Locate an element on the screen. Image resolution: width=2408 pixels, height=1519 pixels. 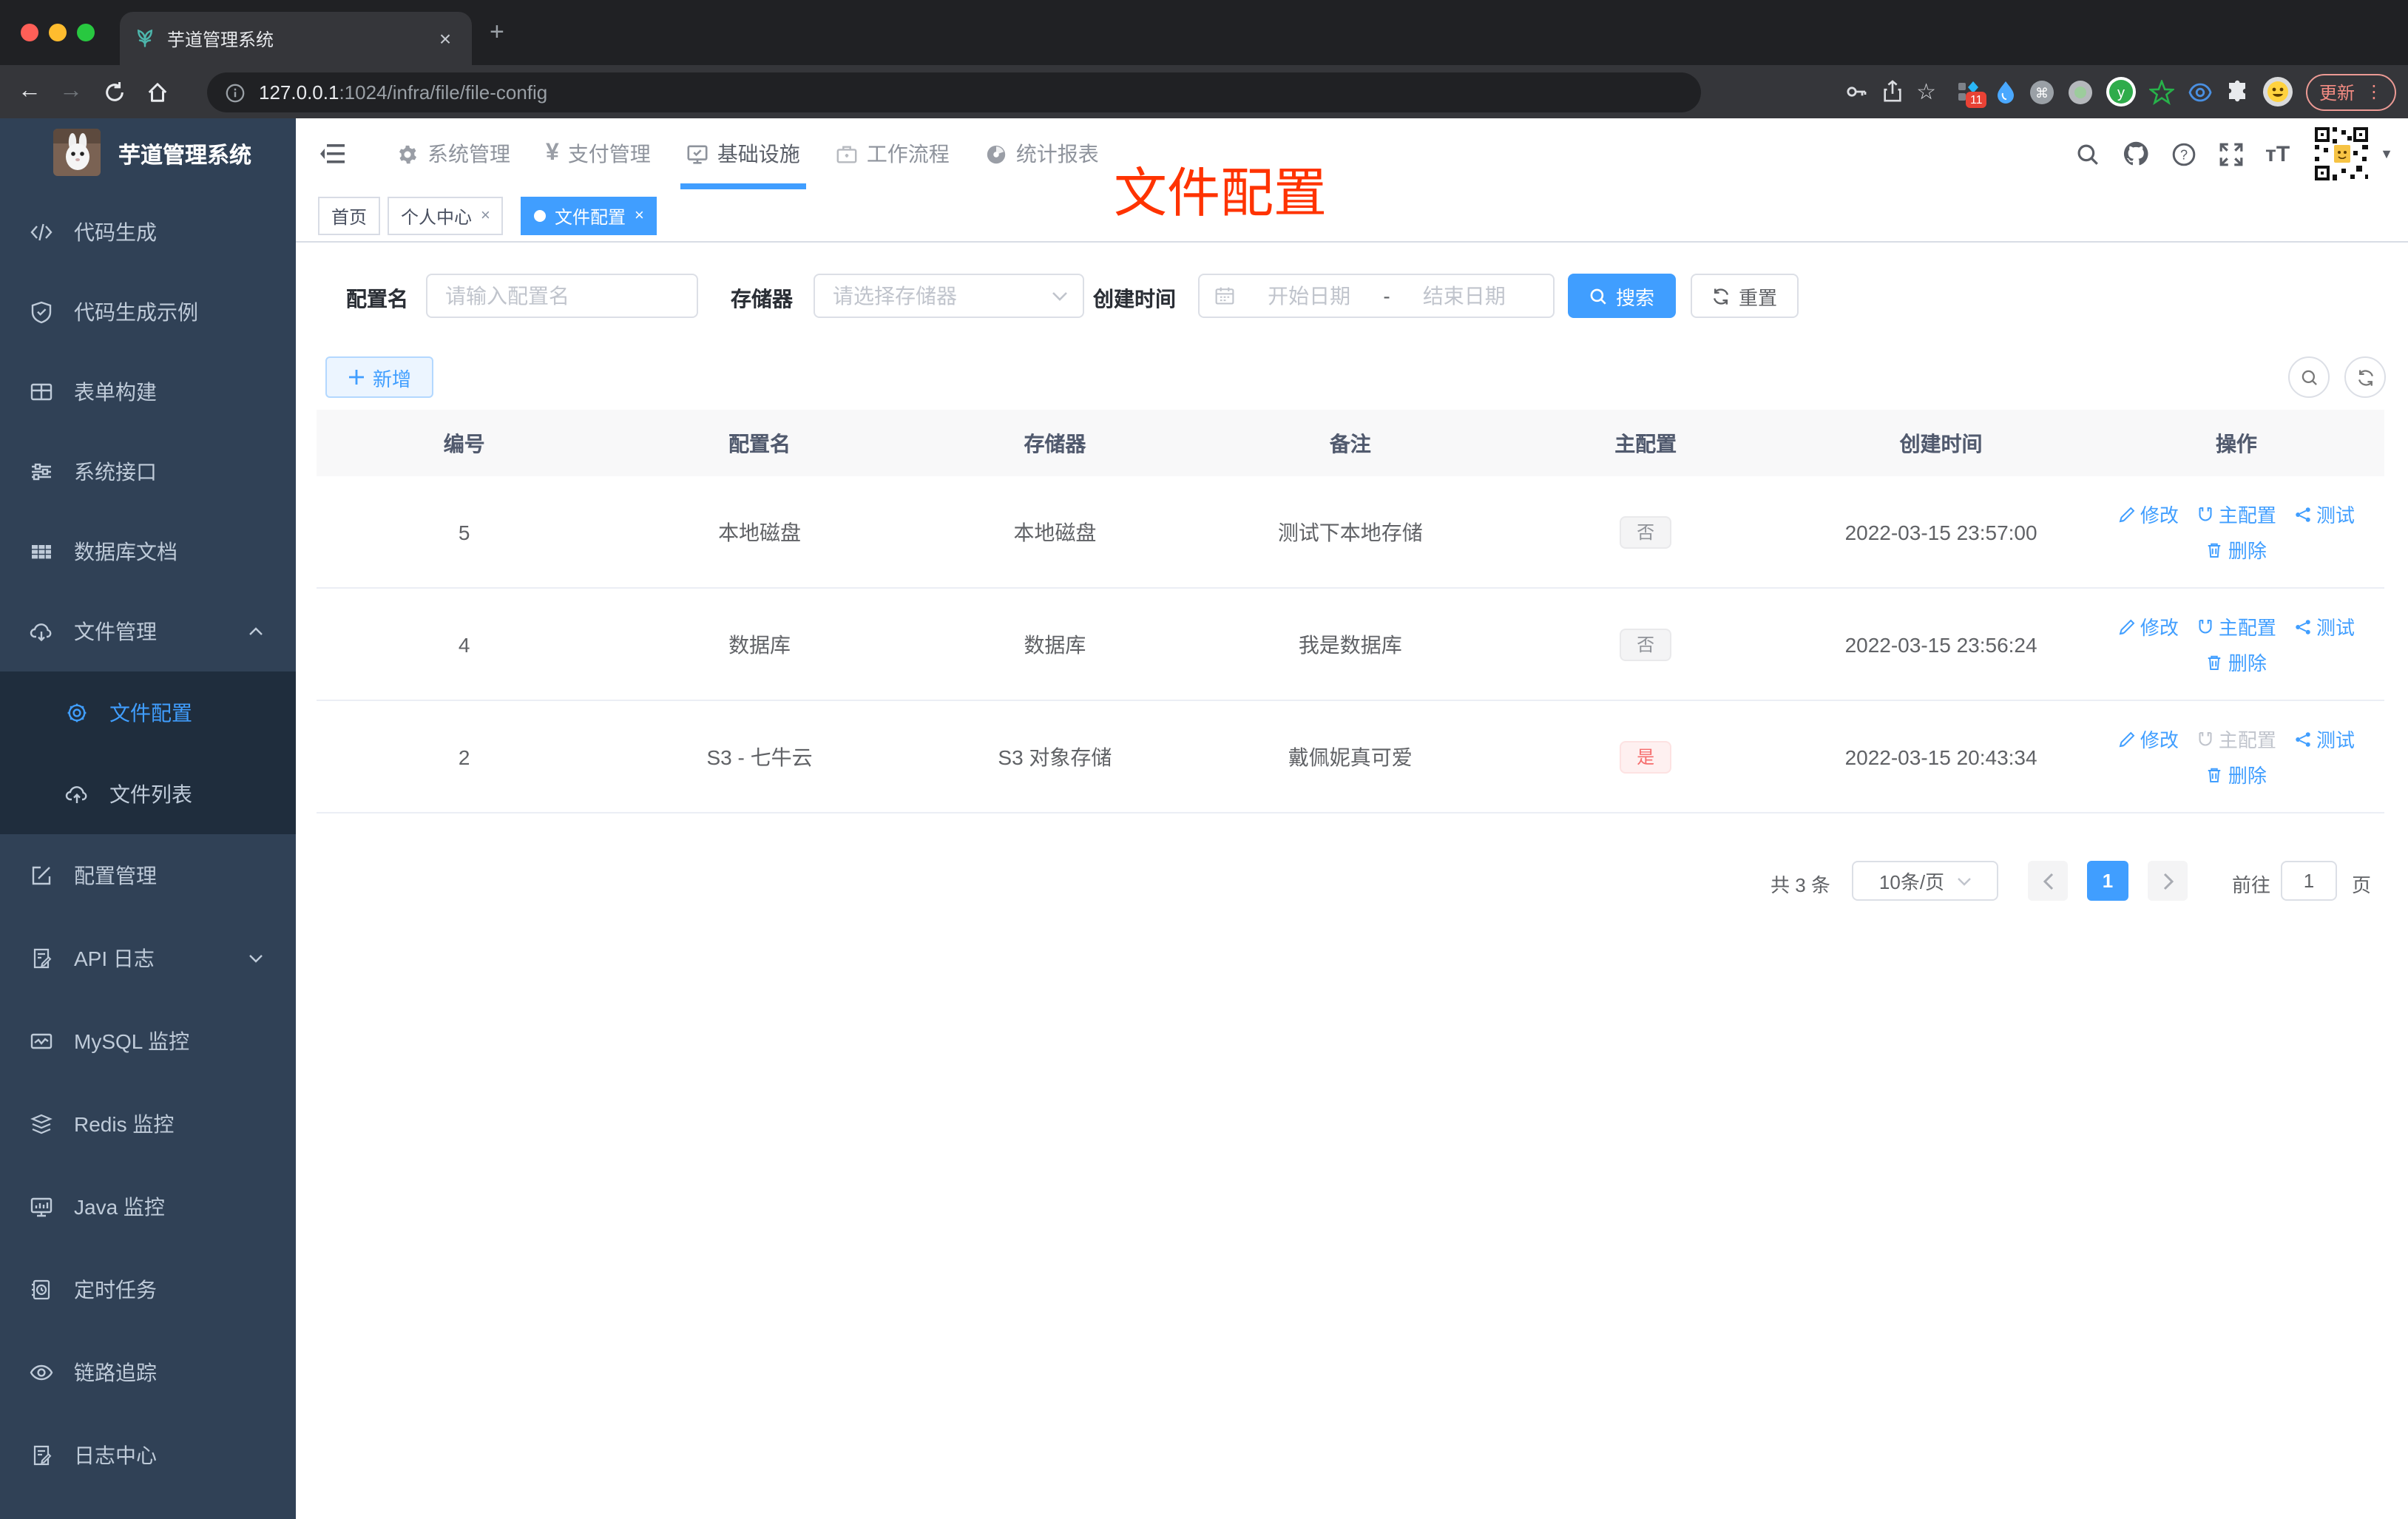
sidebar-item-config-management: 配置管理 is located at coordinates (148, 875).